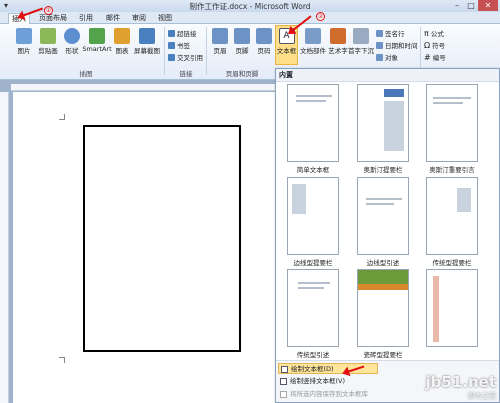 Image resolution: width=500 pixels, height=403 pixels. I want to click on save-to-gallery-item: 将所选内容保存到文本框库, so click(343, 394).